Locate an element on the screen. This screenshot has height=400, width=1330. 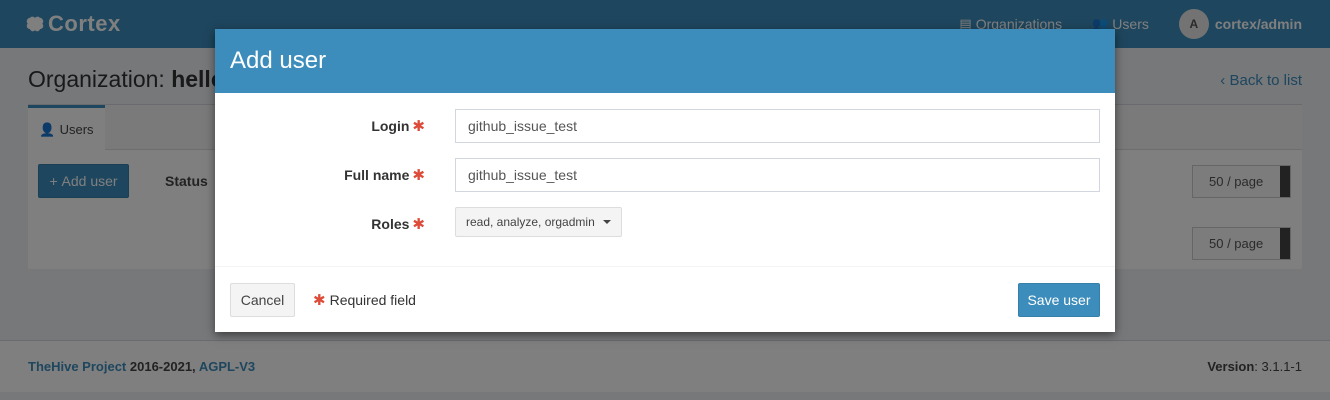
login-label-text: Login is located at coordinates (390, 126).